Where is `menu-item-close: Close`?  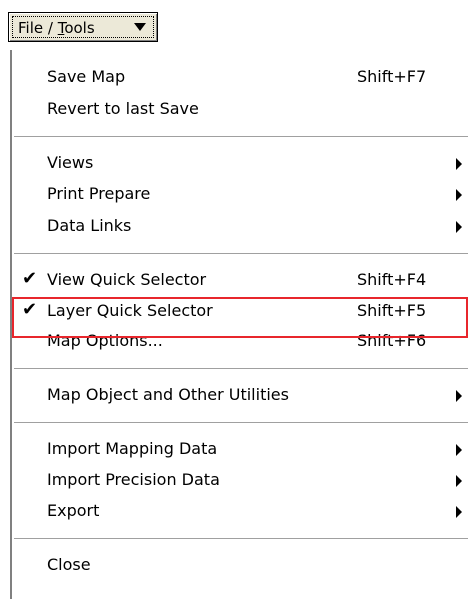
menu-item-close: Close is located at coordinates (239, 565).